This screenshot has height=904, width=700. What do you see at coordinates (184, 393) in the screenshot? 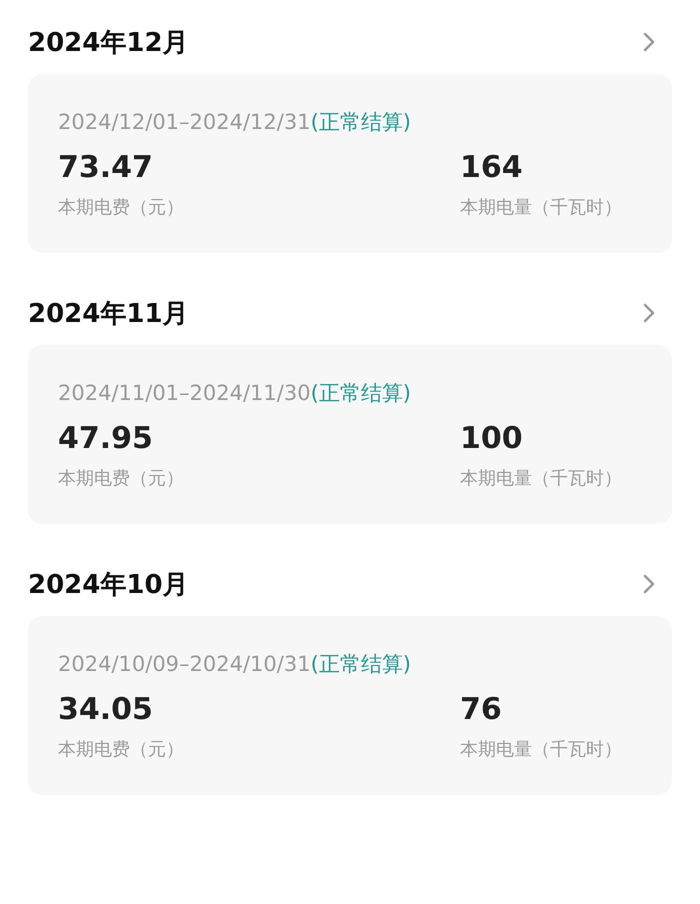
I see `billing-period: 2024/11/01–2024/11/30` at bounding box center [184, 393].